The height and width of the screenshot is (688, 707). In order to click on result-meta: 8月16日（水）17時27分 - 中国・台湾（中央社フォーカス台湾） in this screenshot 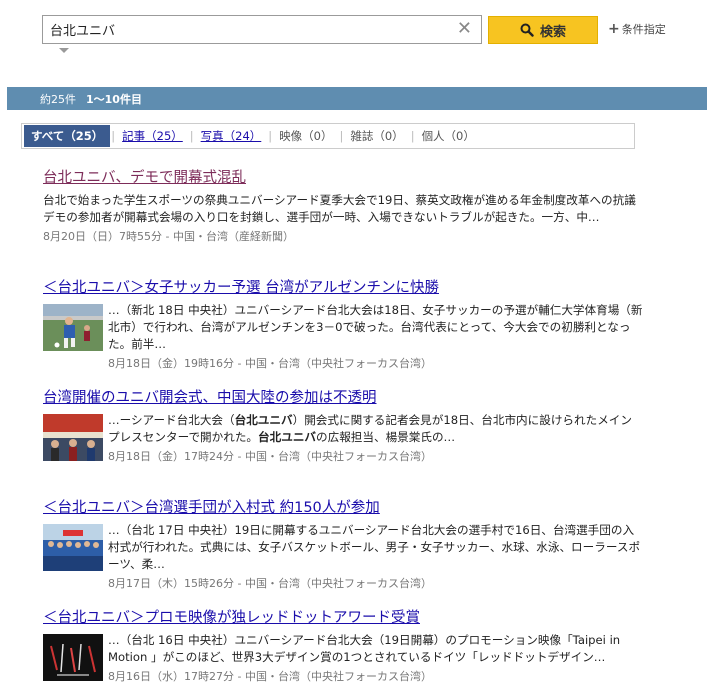, I will do `click(270, 676)`.